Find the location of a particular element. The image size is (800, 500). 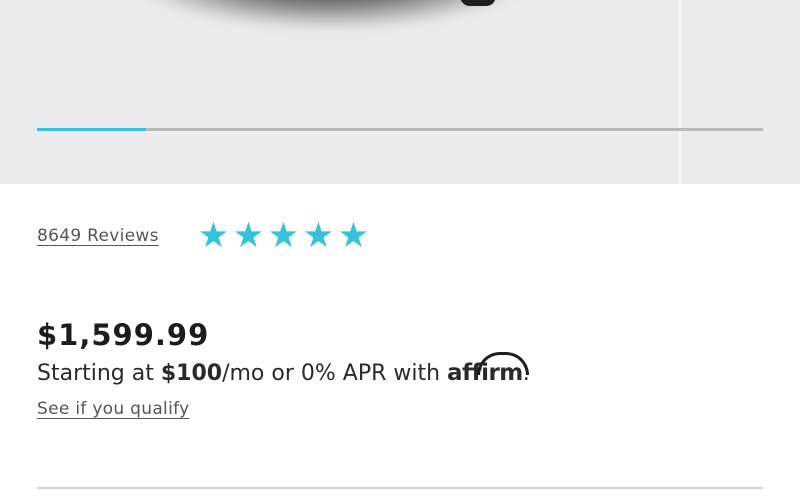

product-price: $1,599.99 is located at coordinates (123, 335).